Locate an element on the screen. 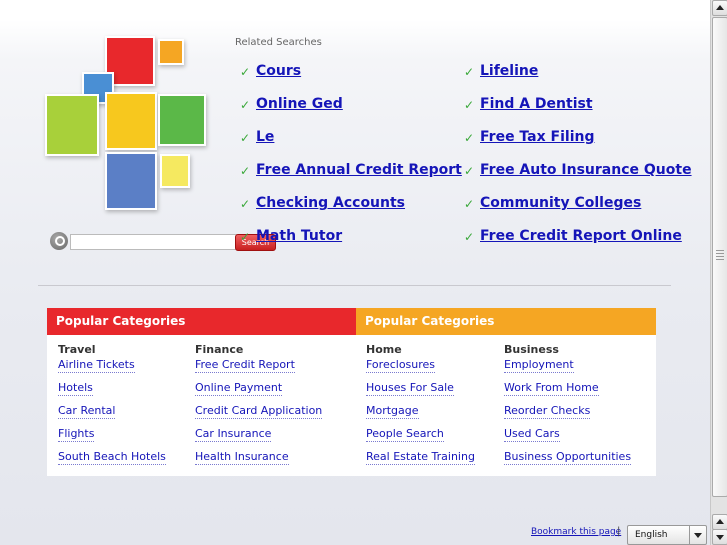 The width and height of the screenshot is (727, 545). category-link: Health Insurance is located at coordinates (242, 457).